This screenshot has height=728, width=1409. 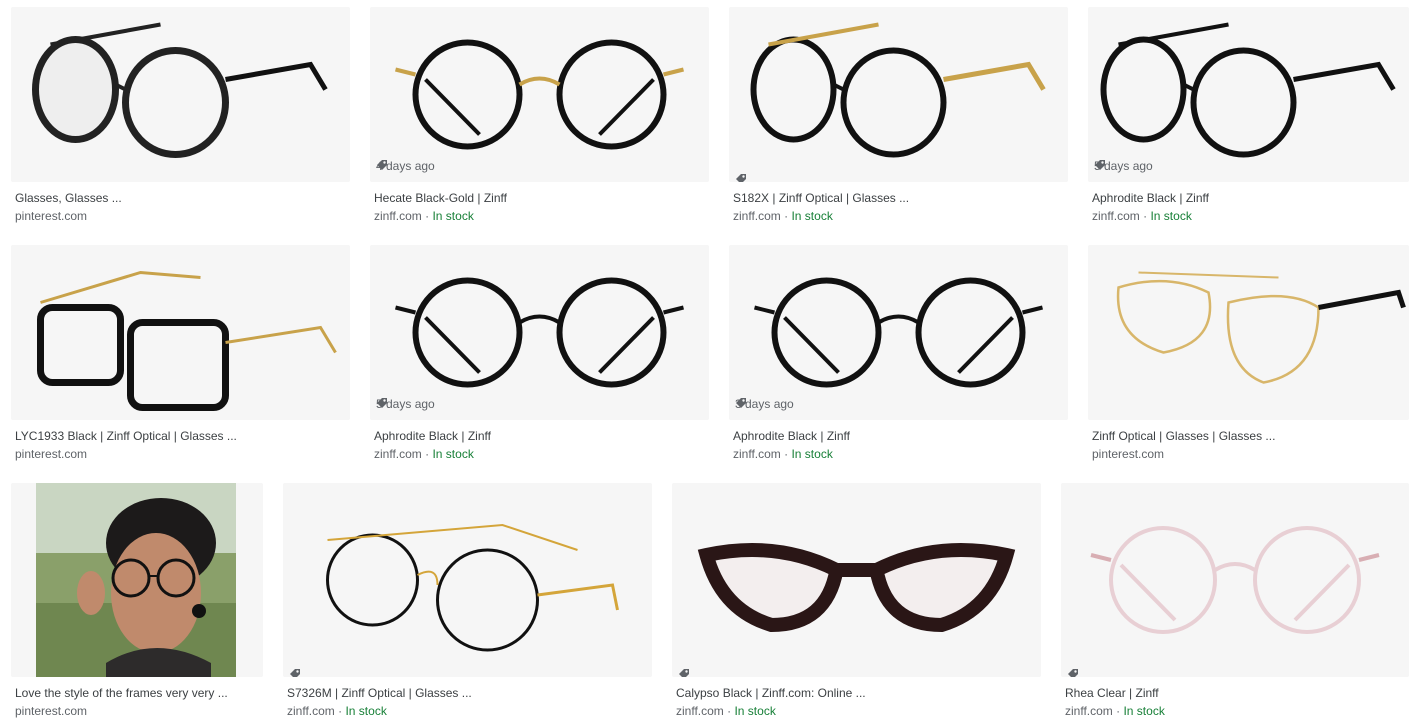 I want to click on price-tag-badge: 3 days ago, so click(x=764, y=404).